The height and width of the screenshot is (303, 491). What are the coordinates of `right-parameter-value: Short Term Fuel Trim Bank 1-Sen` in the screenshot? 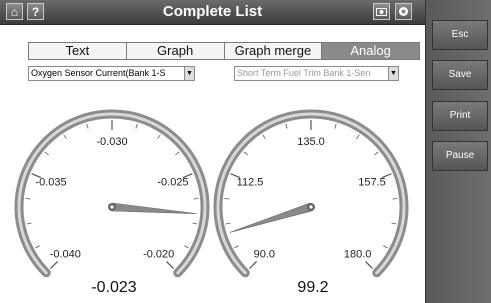 It's located at (304, 73).